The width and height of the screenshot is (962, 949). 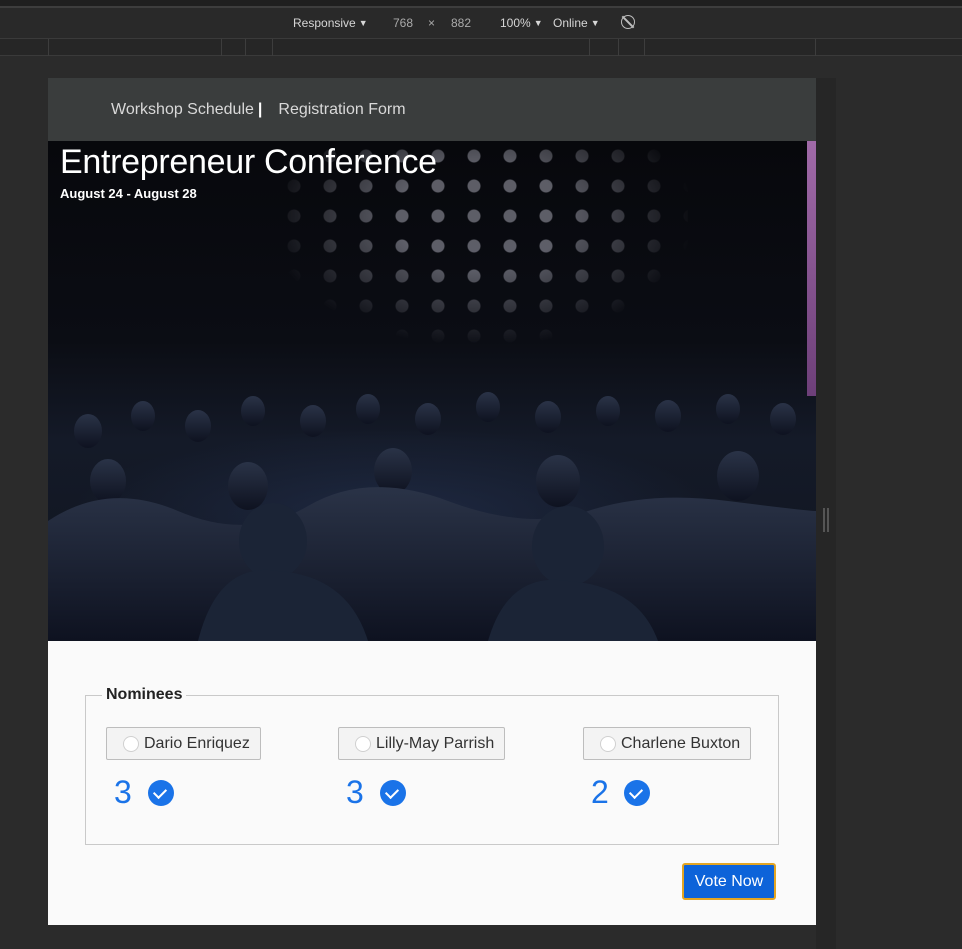 I want to click on width-input: 768, so click(x=403, y=23).